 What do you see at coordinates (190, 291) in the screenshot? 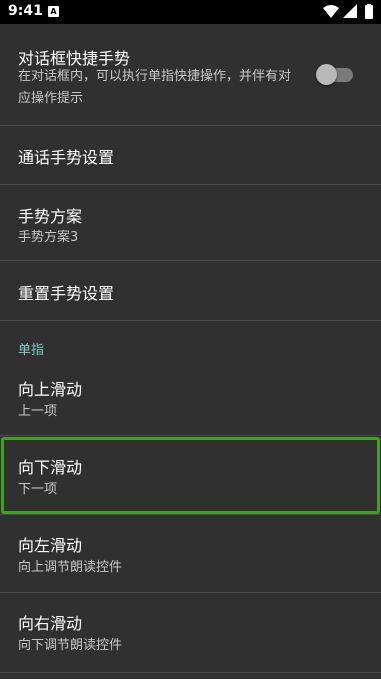
I see `reset-gesture-setting: 重置手势设置` at bounding box center [190, 291].